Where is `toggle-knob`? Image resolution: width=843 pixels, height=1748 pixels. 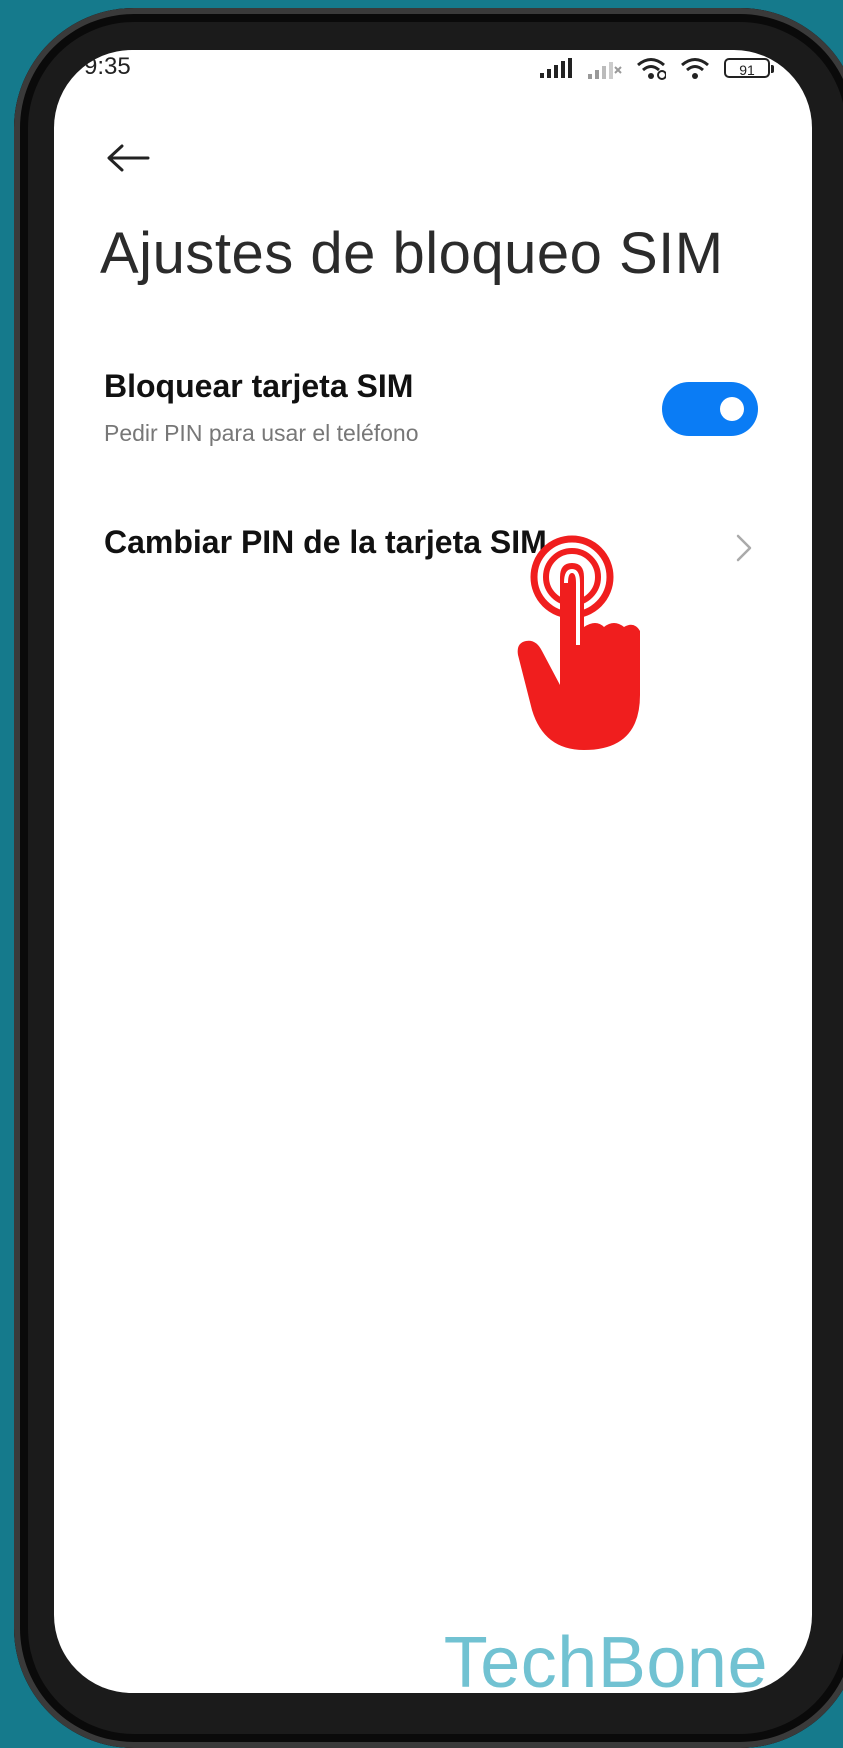 toggle-knob is located at coordinates (732, 409).